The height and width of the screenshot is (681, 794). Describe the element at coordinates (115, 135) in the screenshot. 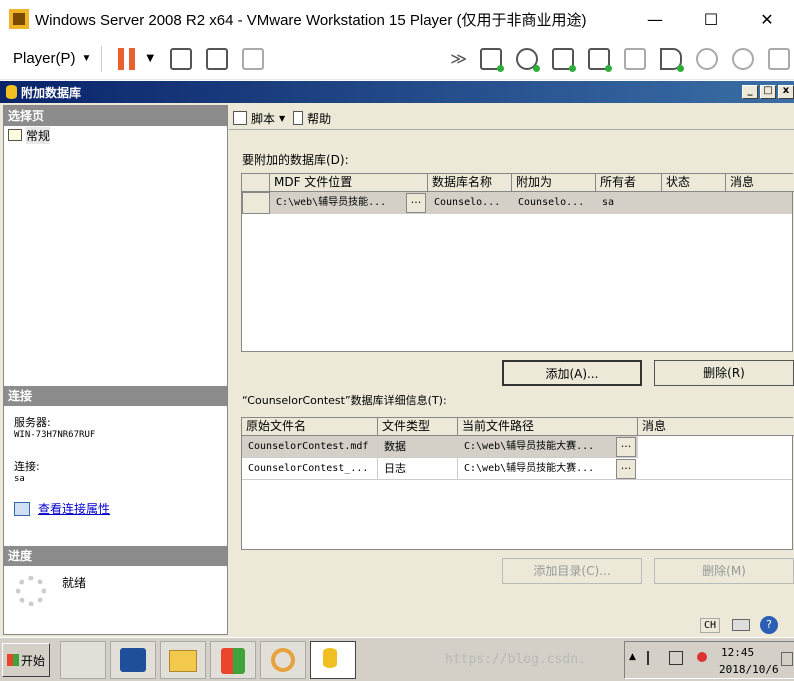

I see `page-item-general: 常规` at that location.